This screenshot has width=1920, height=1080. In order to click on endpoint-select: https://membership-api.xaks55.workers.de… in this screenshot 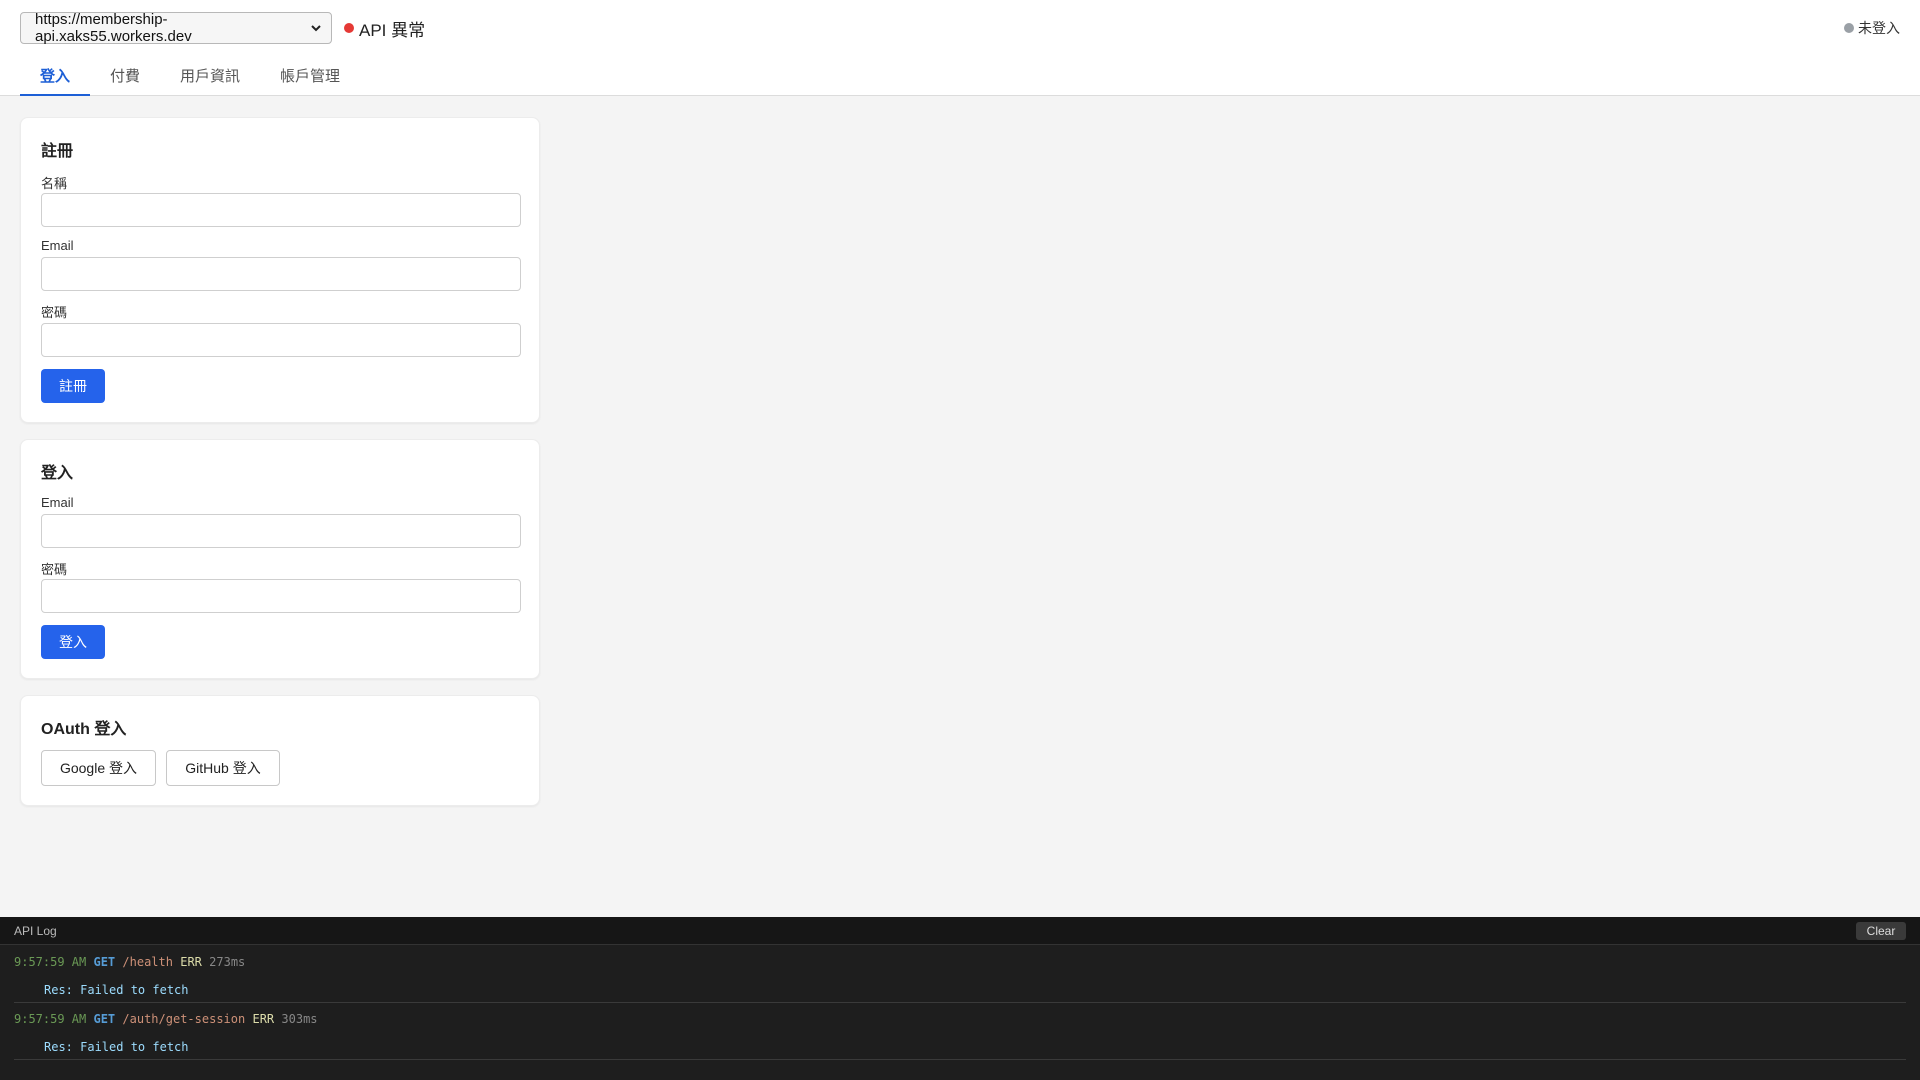, I will do `click(176, 28)`.